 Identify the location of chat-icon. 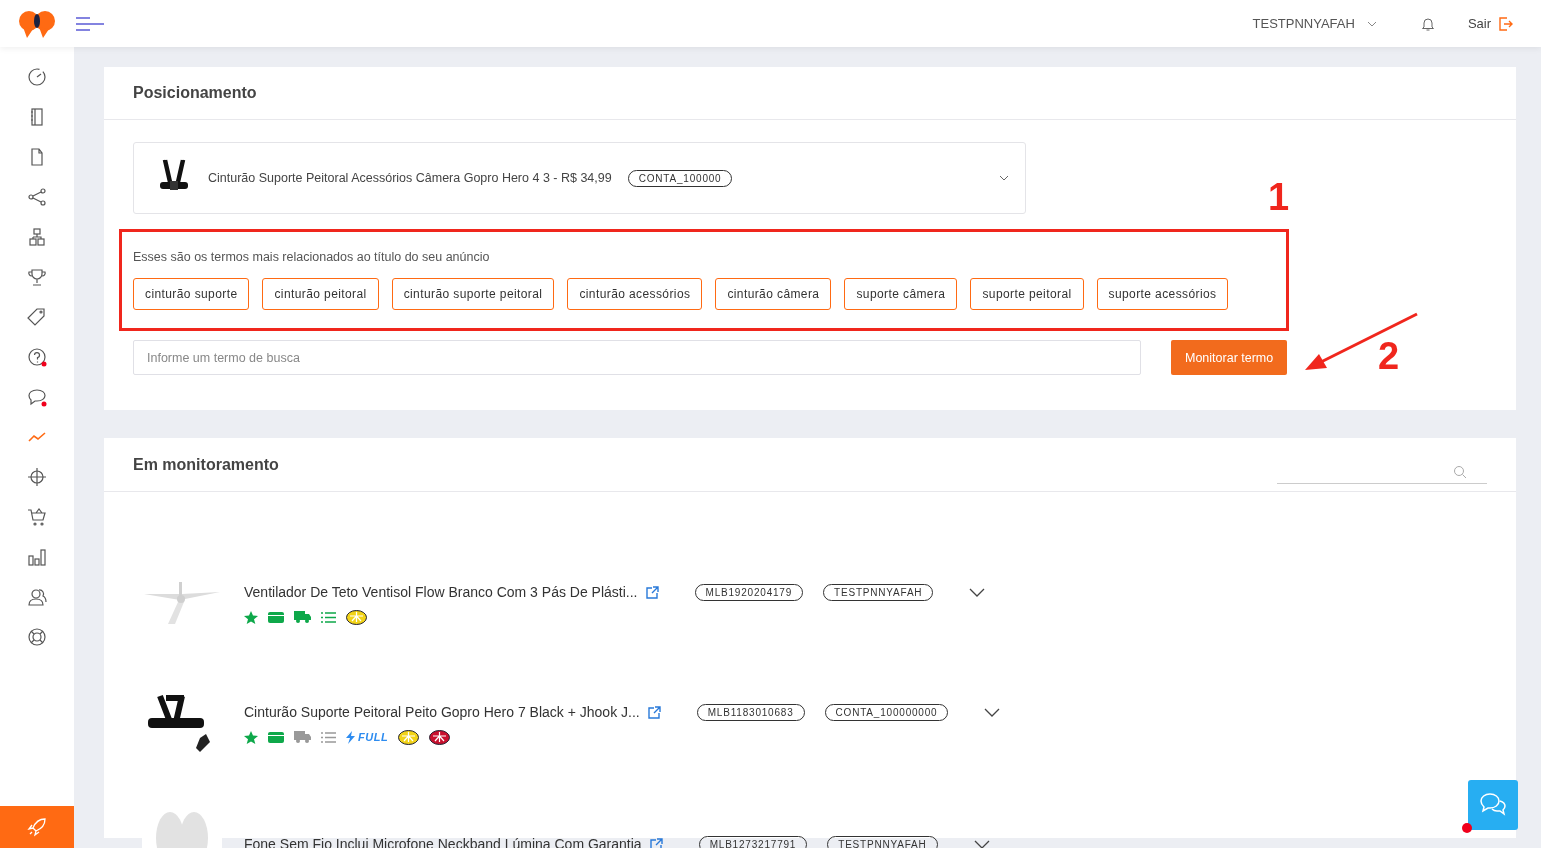
(1493, 805).